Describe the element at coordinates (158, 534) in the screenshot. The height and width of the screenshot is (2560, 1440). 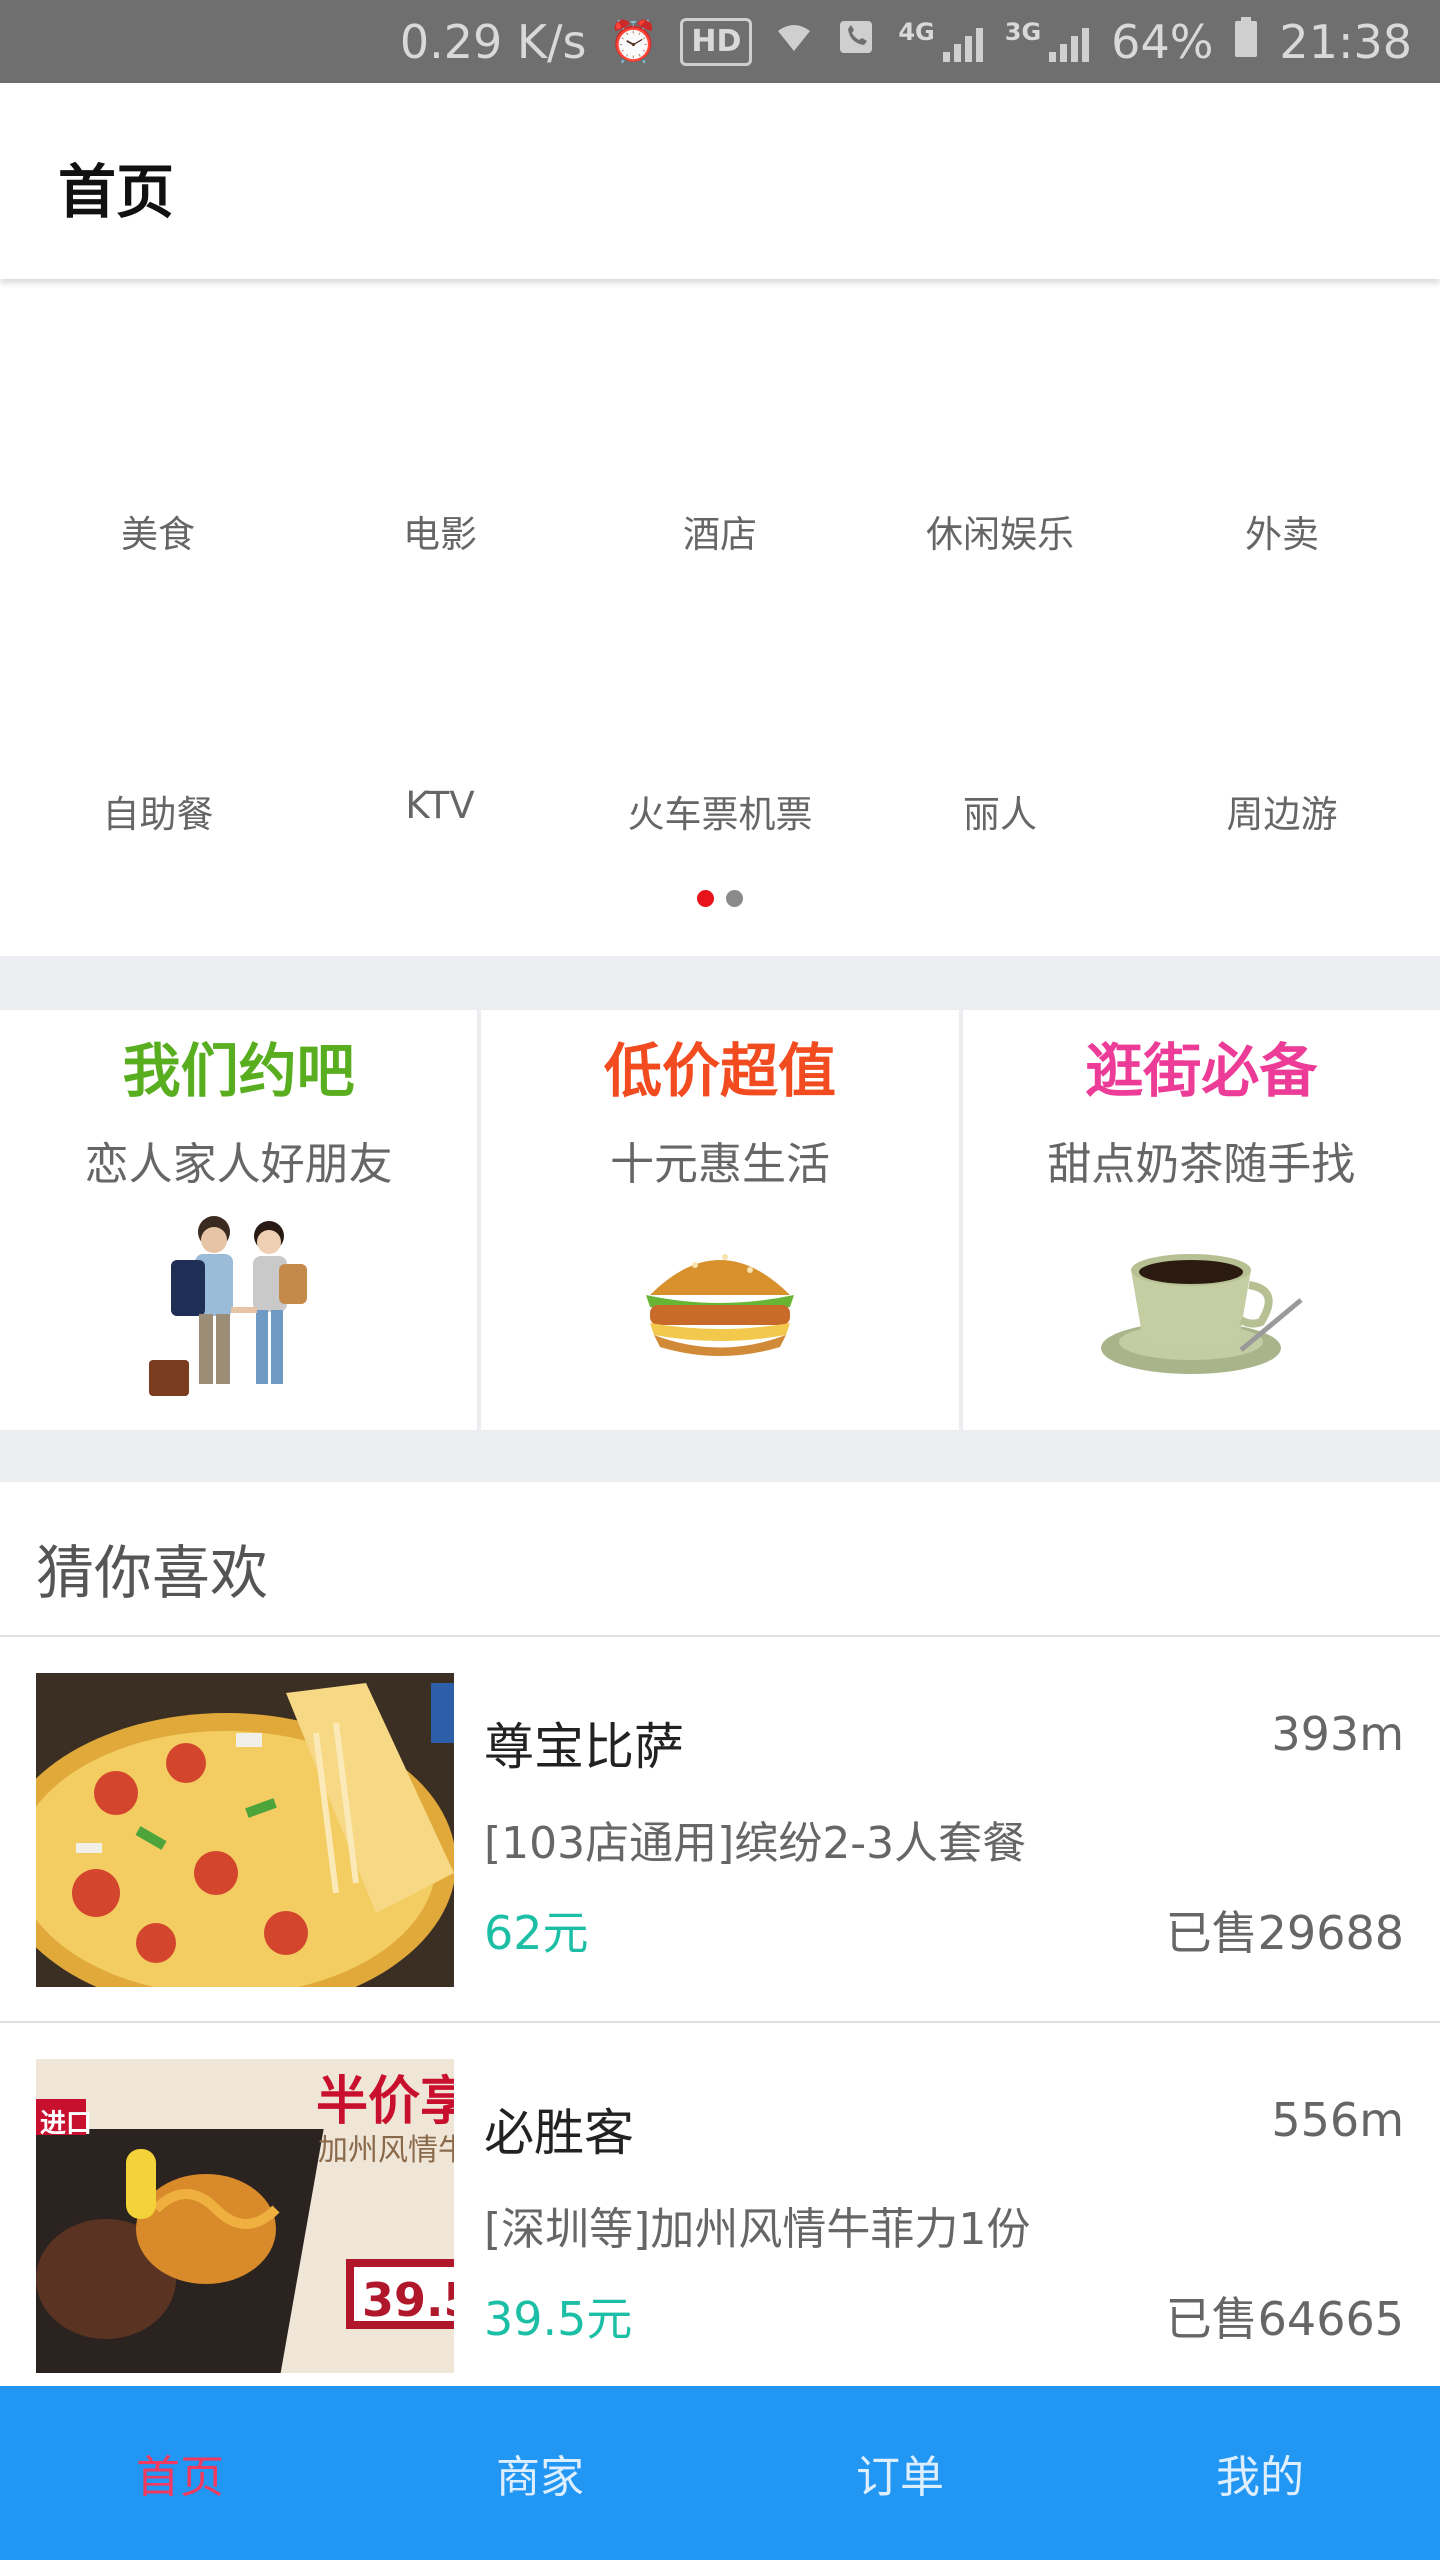
I see `category-label: 美食` at that location.